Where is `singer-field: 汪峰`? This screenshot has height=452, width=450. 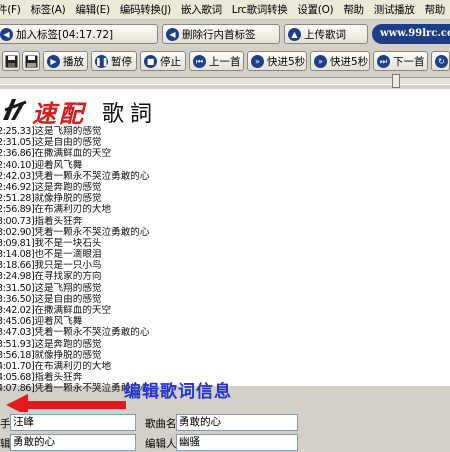
singer-field: 汪峰 is located at coordinates (73, 422).